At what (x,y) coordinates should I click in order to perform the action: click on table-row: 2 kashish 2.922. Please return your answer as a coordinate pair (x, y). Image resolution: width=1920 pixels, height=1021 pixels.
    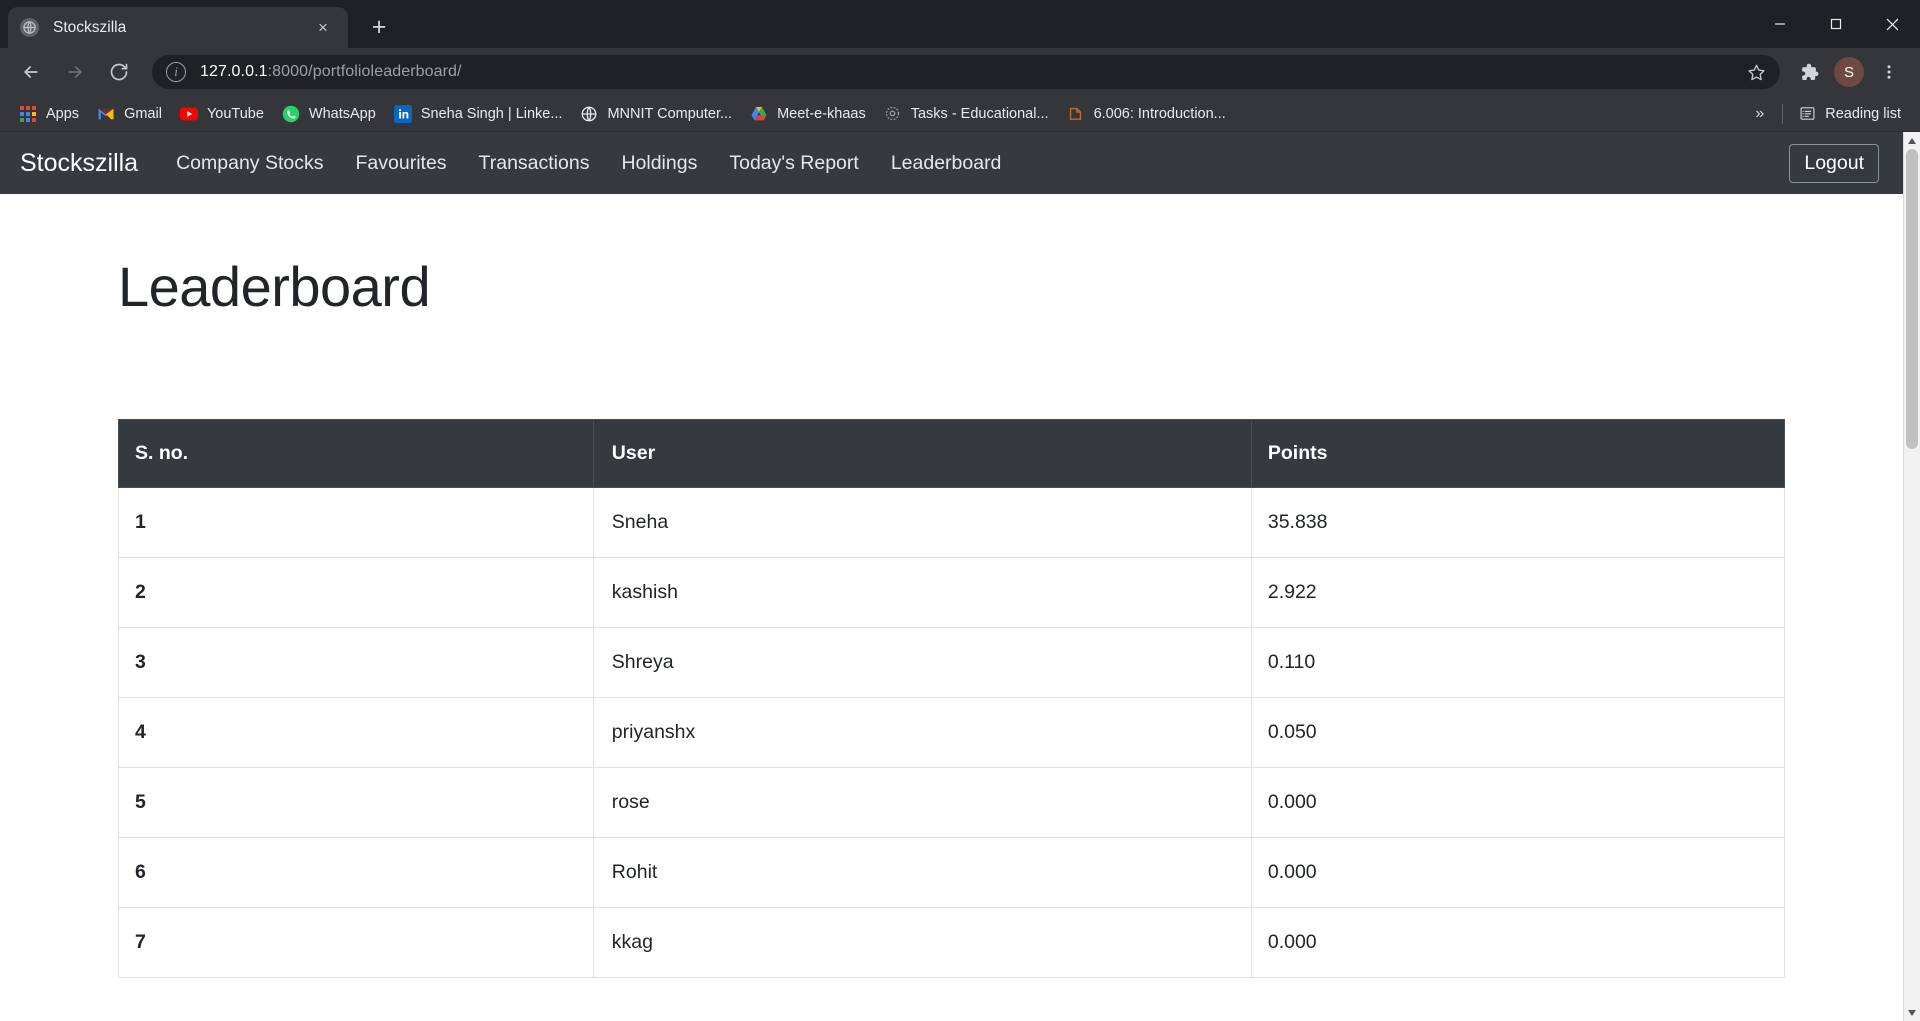
    Looking at the image, I should click on (952, 592).